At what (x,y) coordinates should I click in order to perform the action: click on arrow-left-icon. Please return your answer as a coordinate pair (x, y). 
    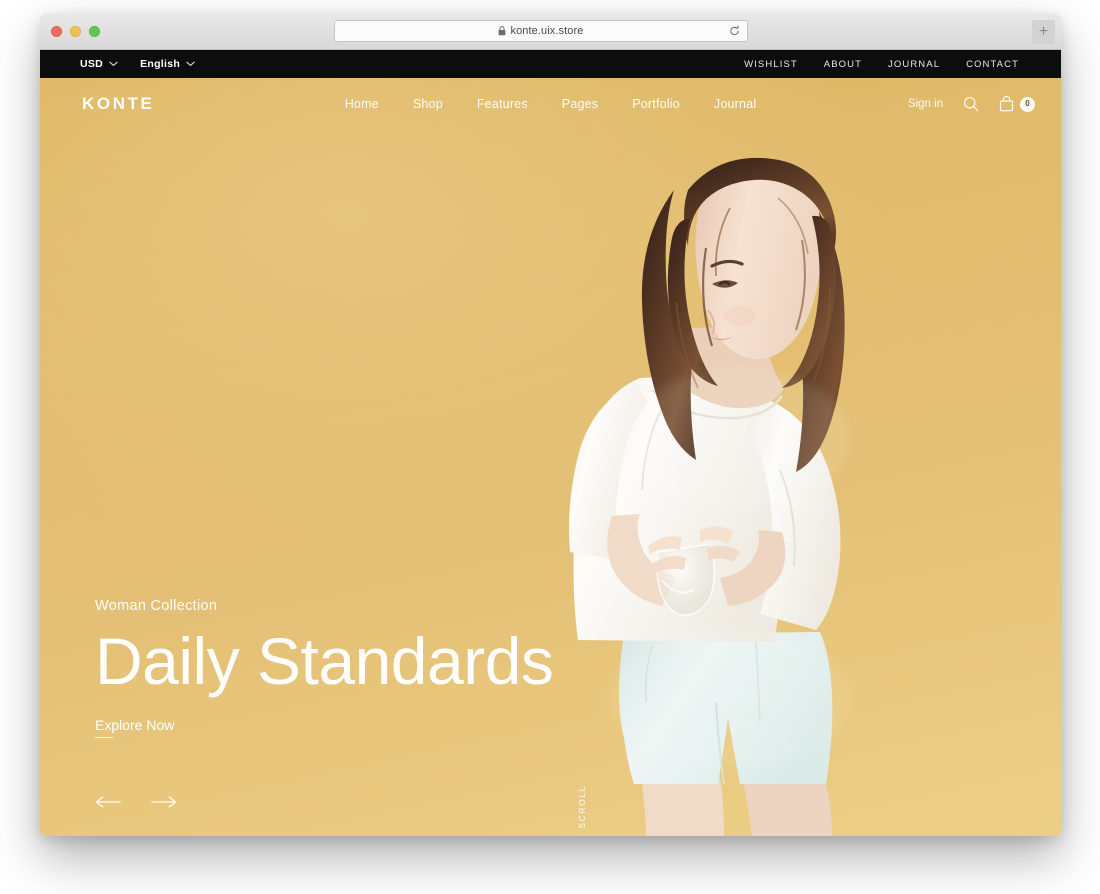
    Looking at the image, I should click on (108, 802).